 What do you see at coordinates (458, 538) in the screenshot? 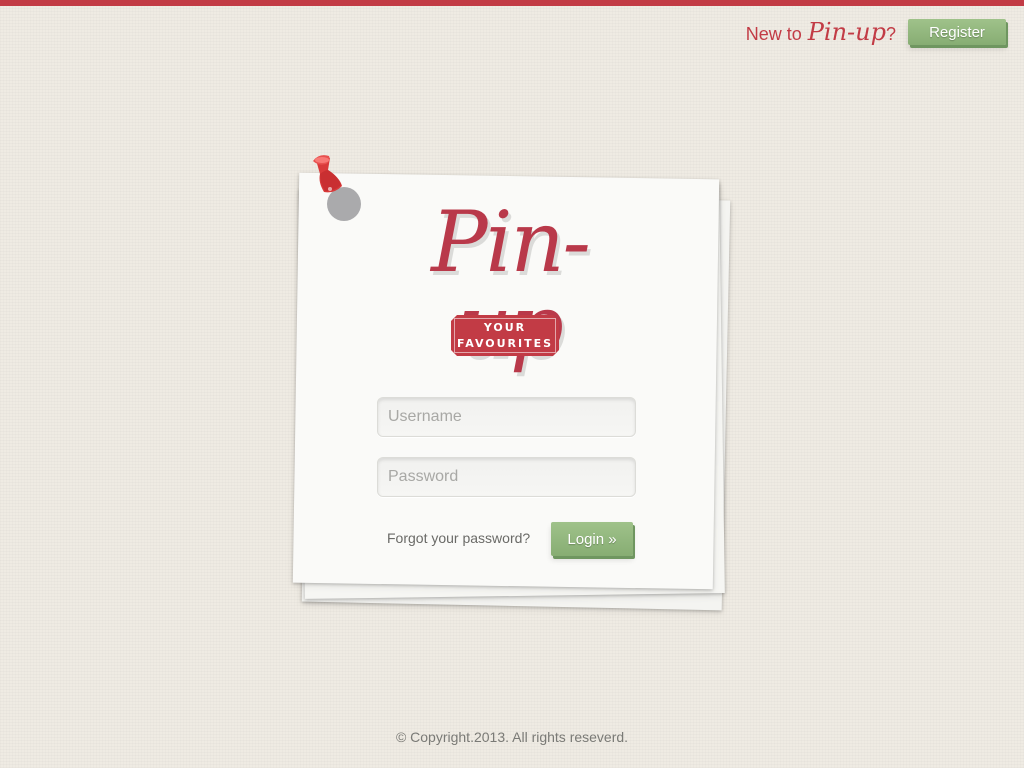
I see `forgot-password-link: Forgot your password?` at bounding box center [458, 538].